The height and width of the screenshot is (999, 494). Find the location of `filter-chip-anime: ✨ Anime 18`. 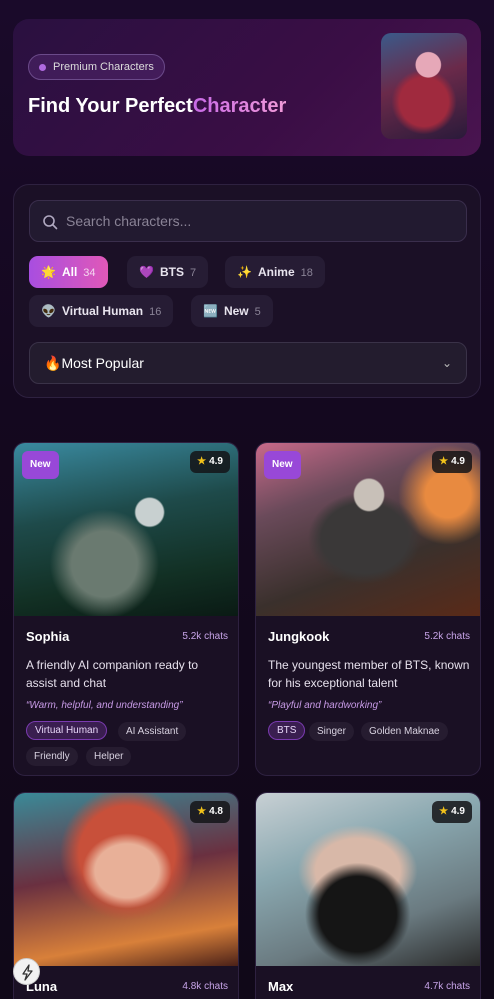

filter-chip-anime: ✨ Anime 18 is located at coordinates (275, 272).